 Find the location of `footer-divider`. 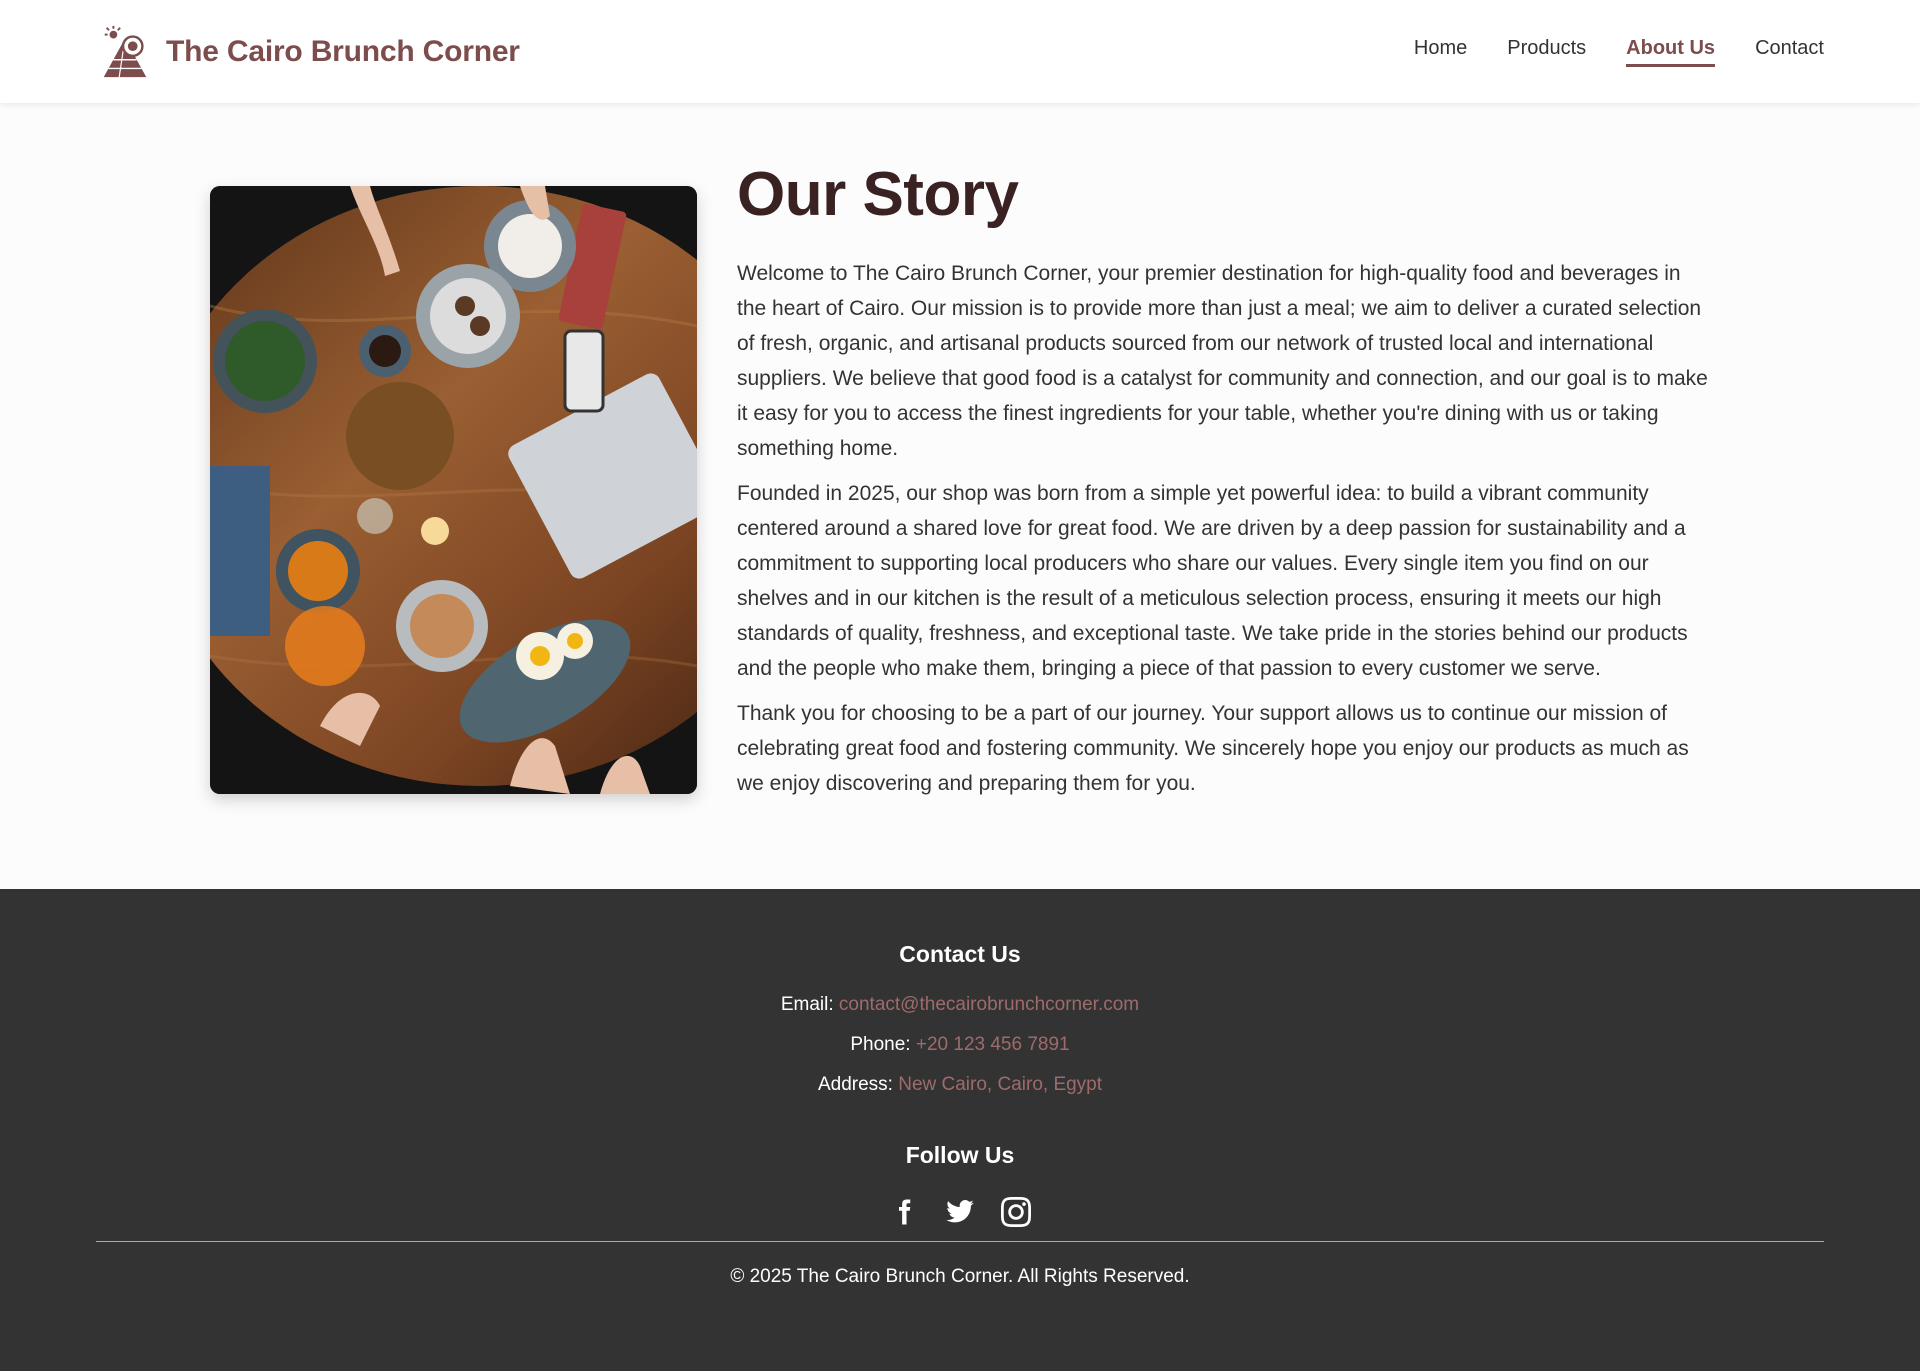

footer-divider is located at coordinates (960, 1241).